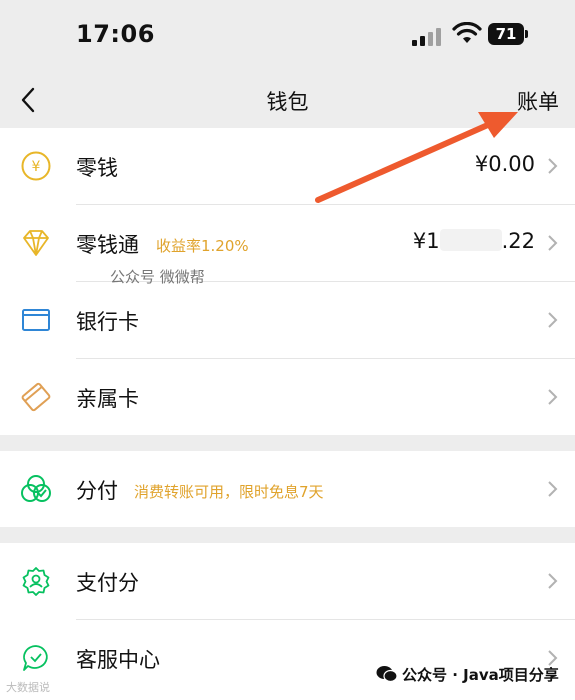  Describe the element at coordinates (36, 320) in the screenshot. I see `bank-card-icon` at that location.